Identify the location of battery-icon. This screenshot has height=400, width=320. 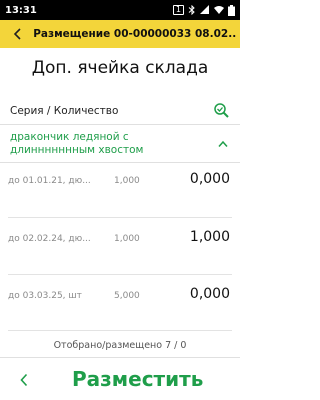
(231, 10).